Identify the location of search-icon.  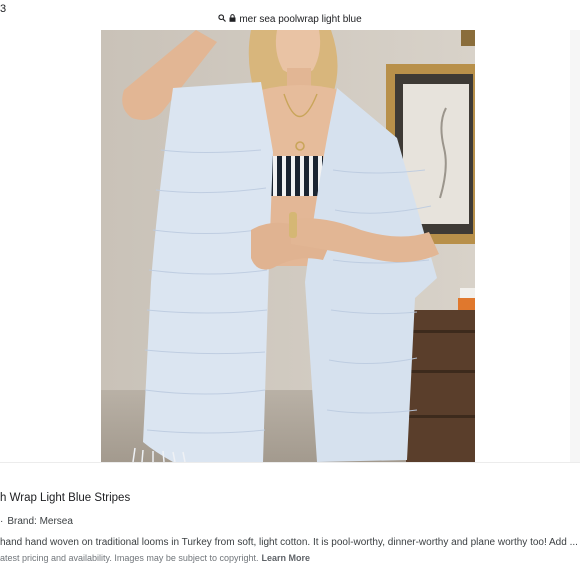
(222, 20).